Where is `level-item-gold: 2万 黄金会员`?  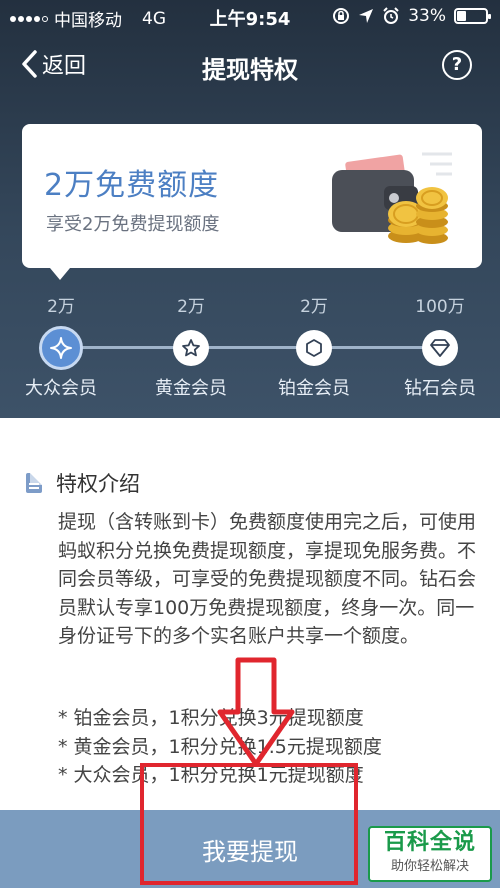
level-item-gold: 2万 黄金会员 is located at coordinates (191, 346).